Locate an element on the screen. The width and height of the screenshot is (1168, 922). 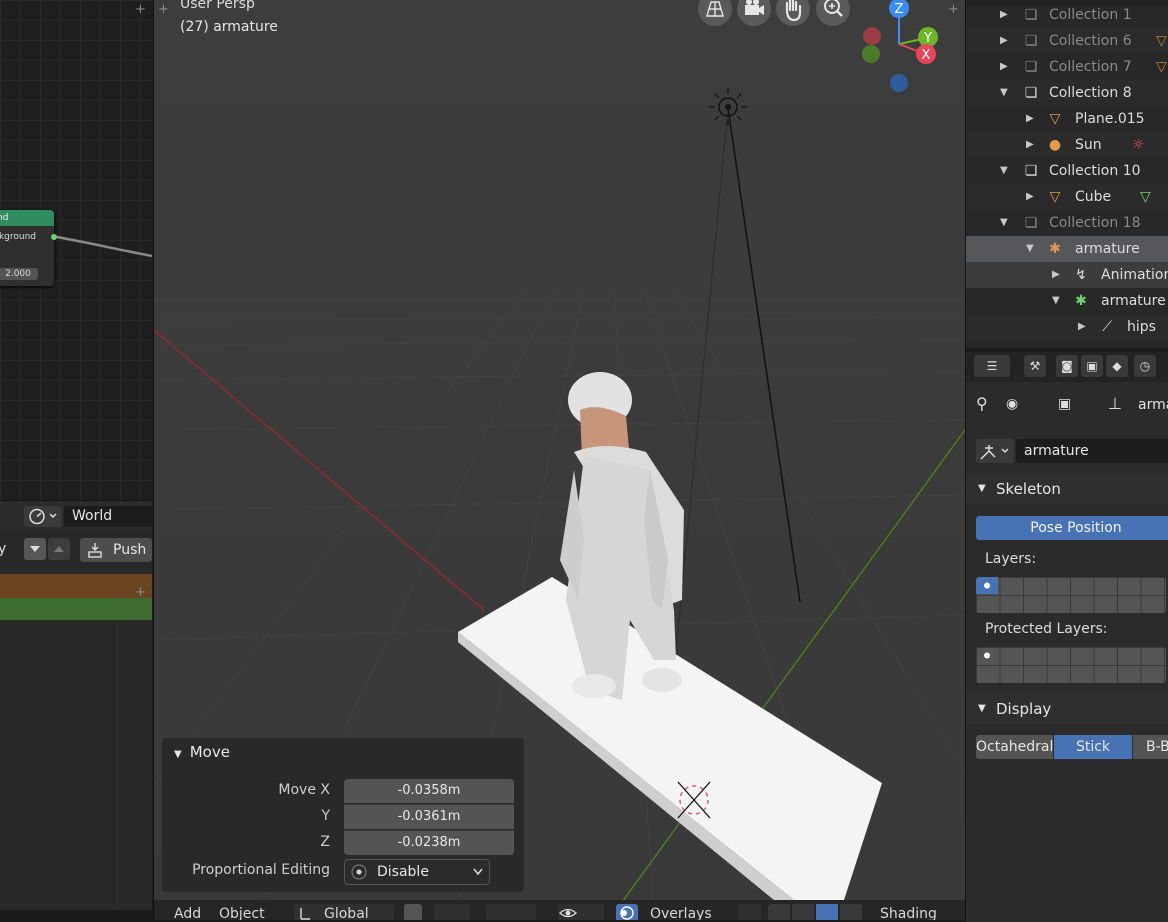
display-panel-header: ▼ Display is located at coordinates (1067, 709).